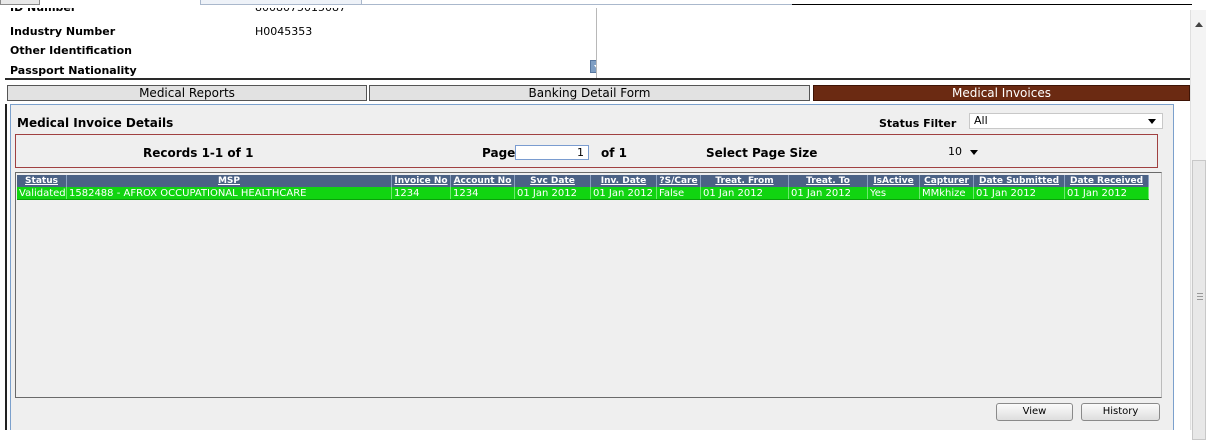  What do you see at coordinates (1066, 121) in the screenshot?
I see `status-filter-select: All` at bounding box center [1066, 121].